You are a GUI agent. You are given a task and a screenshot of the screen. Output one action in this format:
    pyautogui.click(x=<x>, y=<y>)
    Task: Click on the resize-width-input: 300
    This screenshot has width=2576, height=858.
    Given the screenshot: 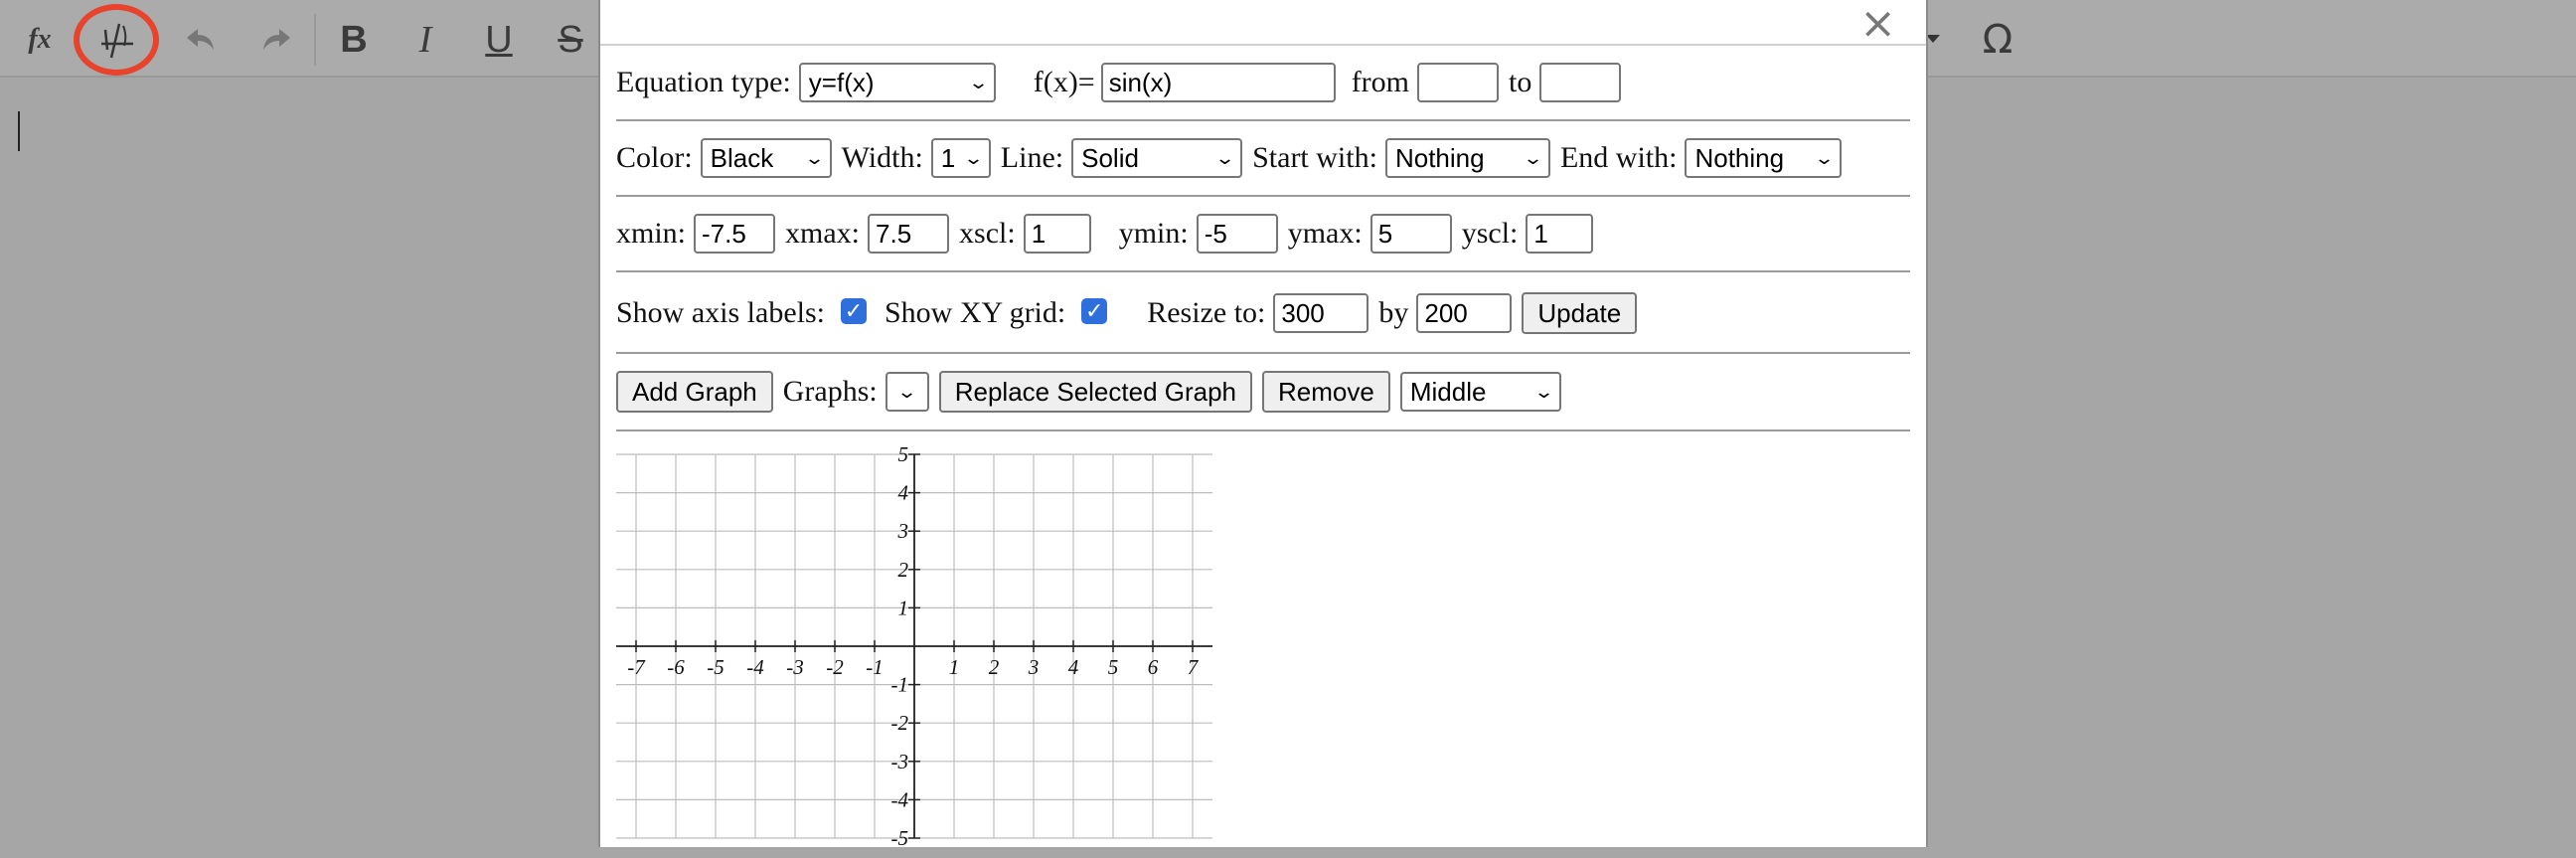 What is the action you would take?
    pyautogui.click(x=1321, y=313)
    